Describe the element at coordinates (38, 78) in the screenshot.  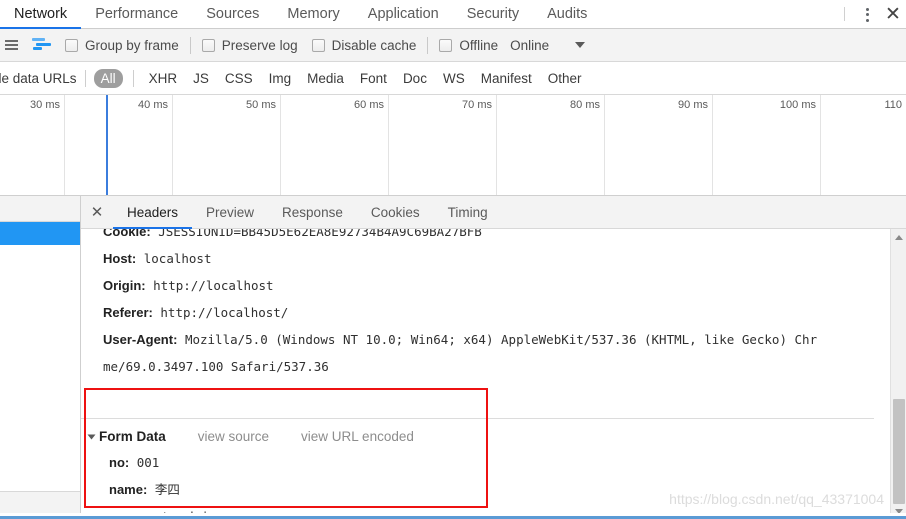
I see `hide-data-urls-checkbox-label: de data URLs` at that location.